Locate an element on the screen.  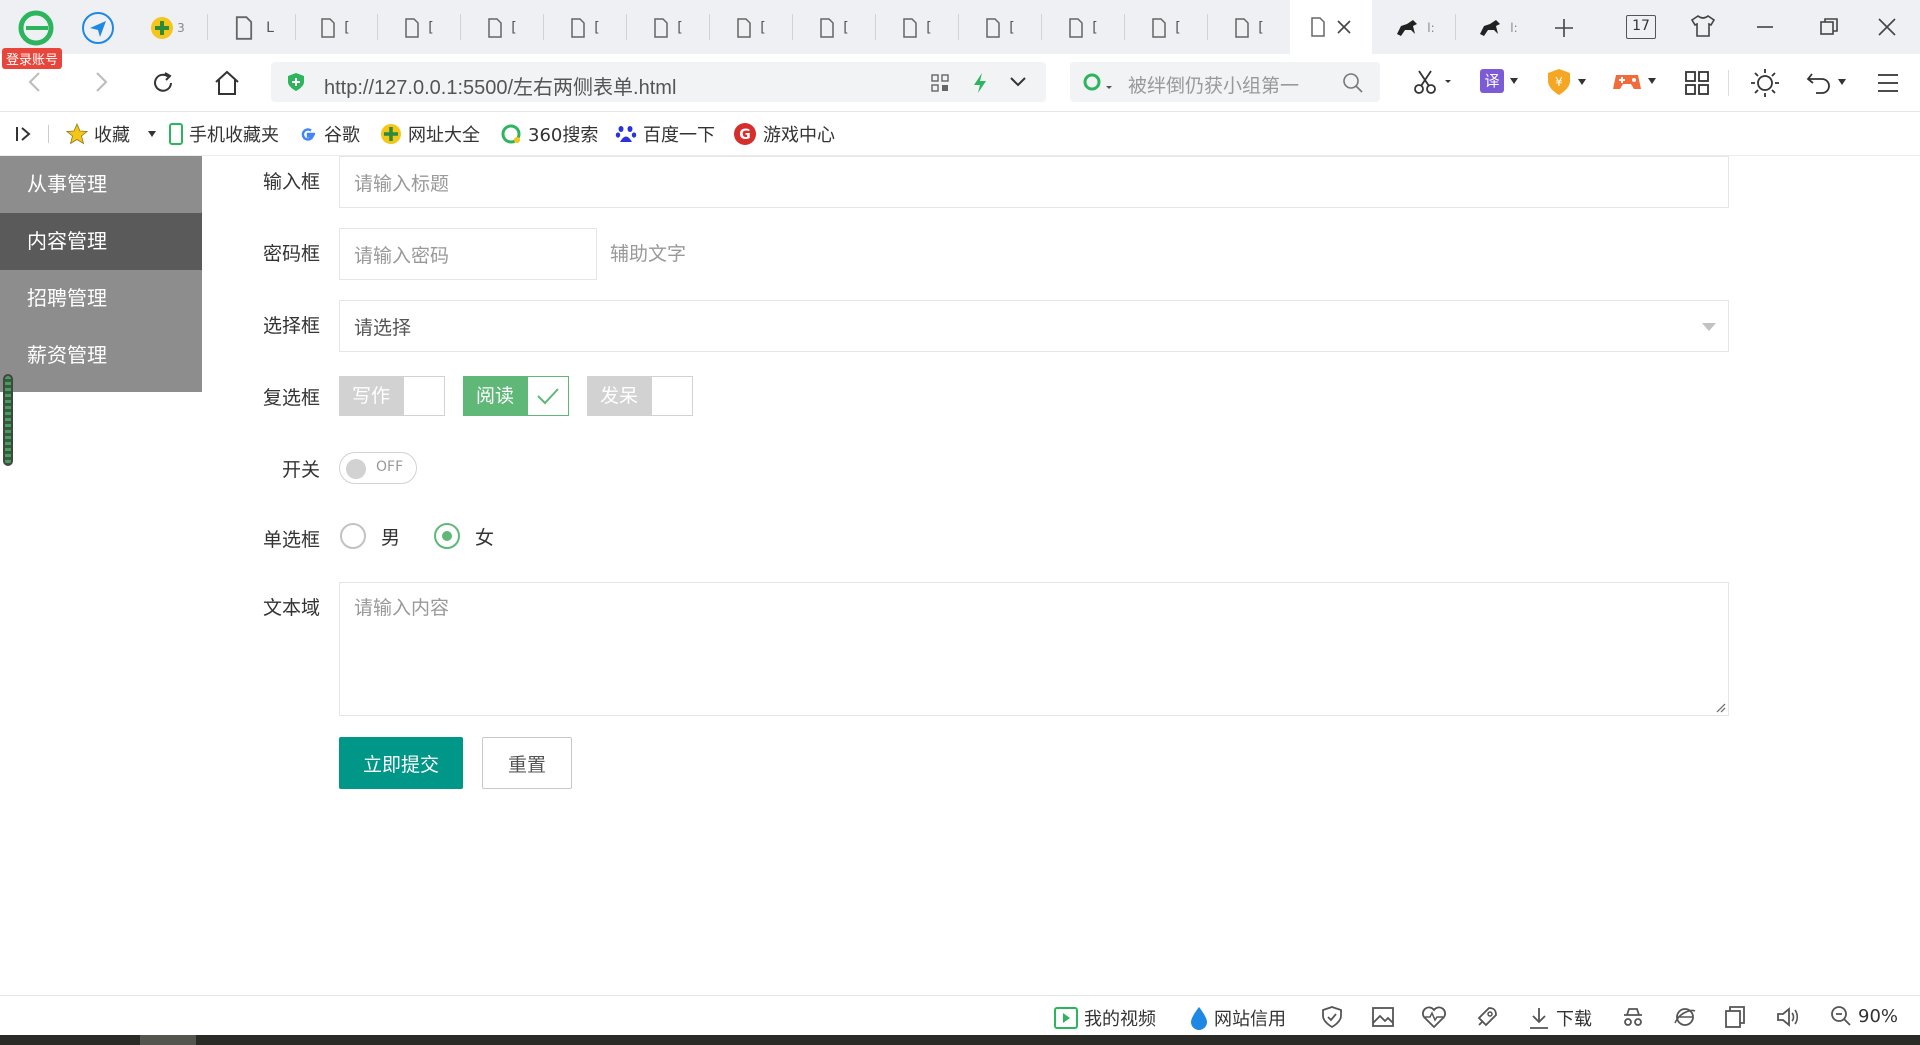
submit-button: 立即提交 is located at coordinates (401, 763).